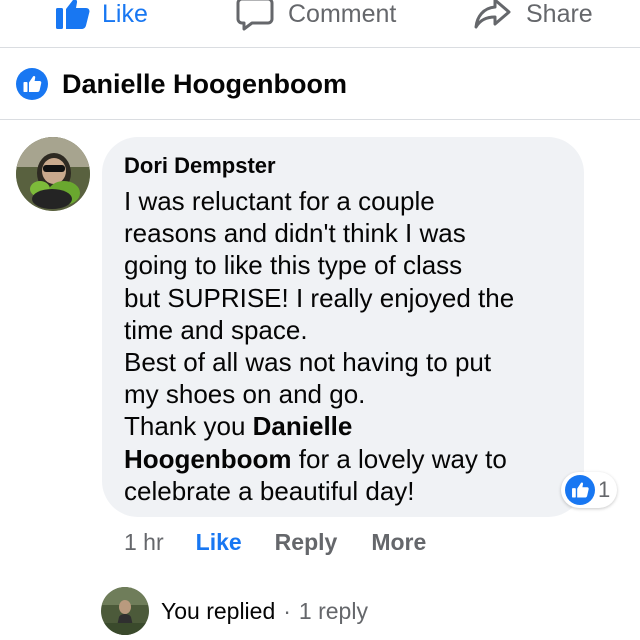 The width and height of the screenshot is (640, 640). I want to click on reaction-count: 1, so click(604, 489).